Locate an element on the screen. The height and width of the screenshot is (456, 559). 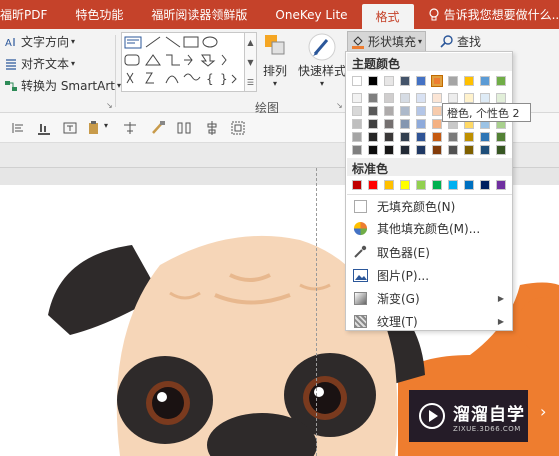
menu-item-gradient: 渐变(G) ▶ is located at coordinates (429, 298).